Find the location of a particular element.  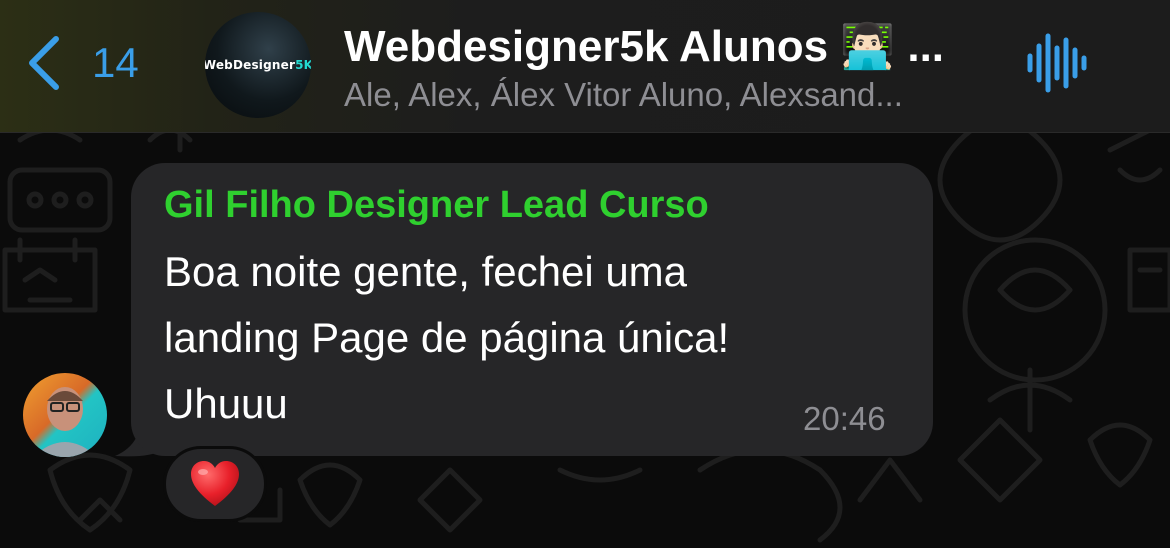

group-avatar: WebDesigner5K is located at coordinates (258, 65).